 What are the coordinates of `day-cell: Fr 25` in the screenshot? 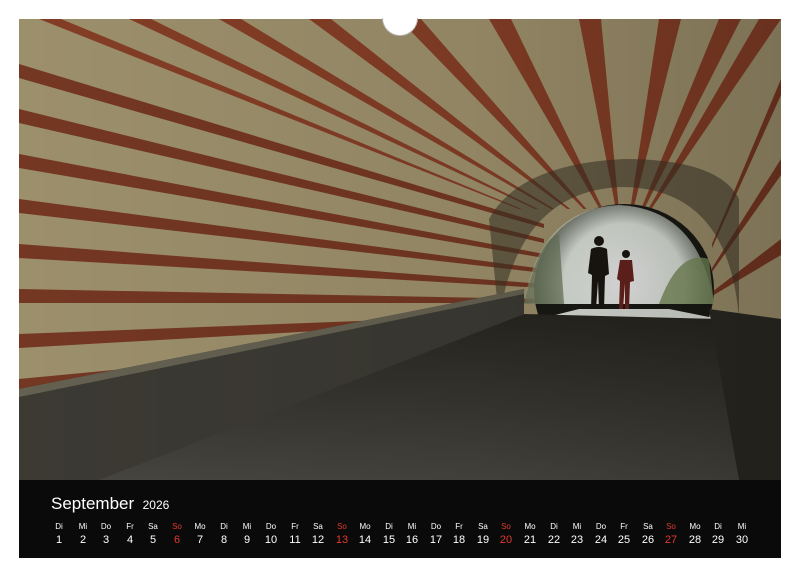 It's located at (624, 533).